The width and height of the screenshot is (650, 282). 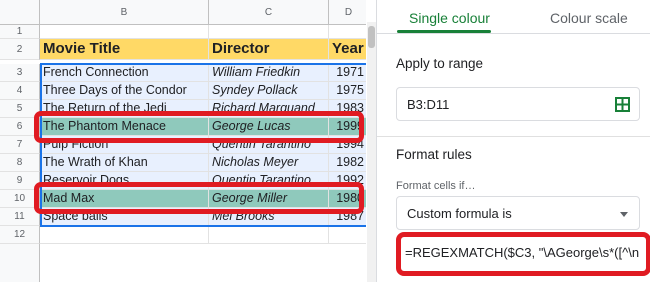 What do you see at coordinates (269, 91) in the screenshot?
I see `cell-director: Syndey Pollack` at bounding box center [269, 91].